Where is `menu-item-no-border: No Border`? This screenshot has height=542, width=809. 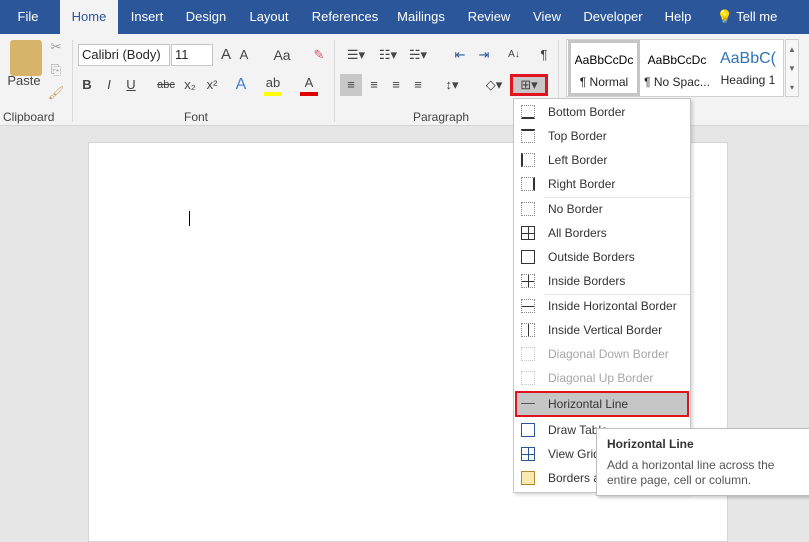
menu-item-no-border: No Border is located at coordinates (602, 209).